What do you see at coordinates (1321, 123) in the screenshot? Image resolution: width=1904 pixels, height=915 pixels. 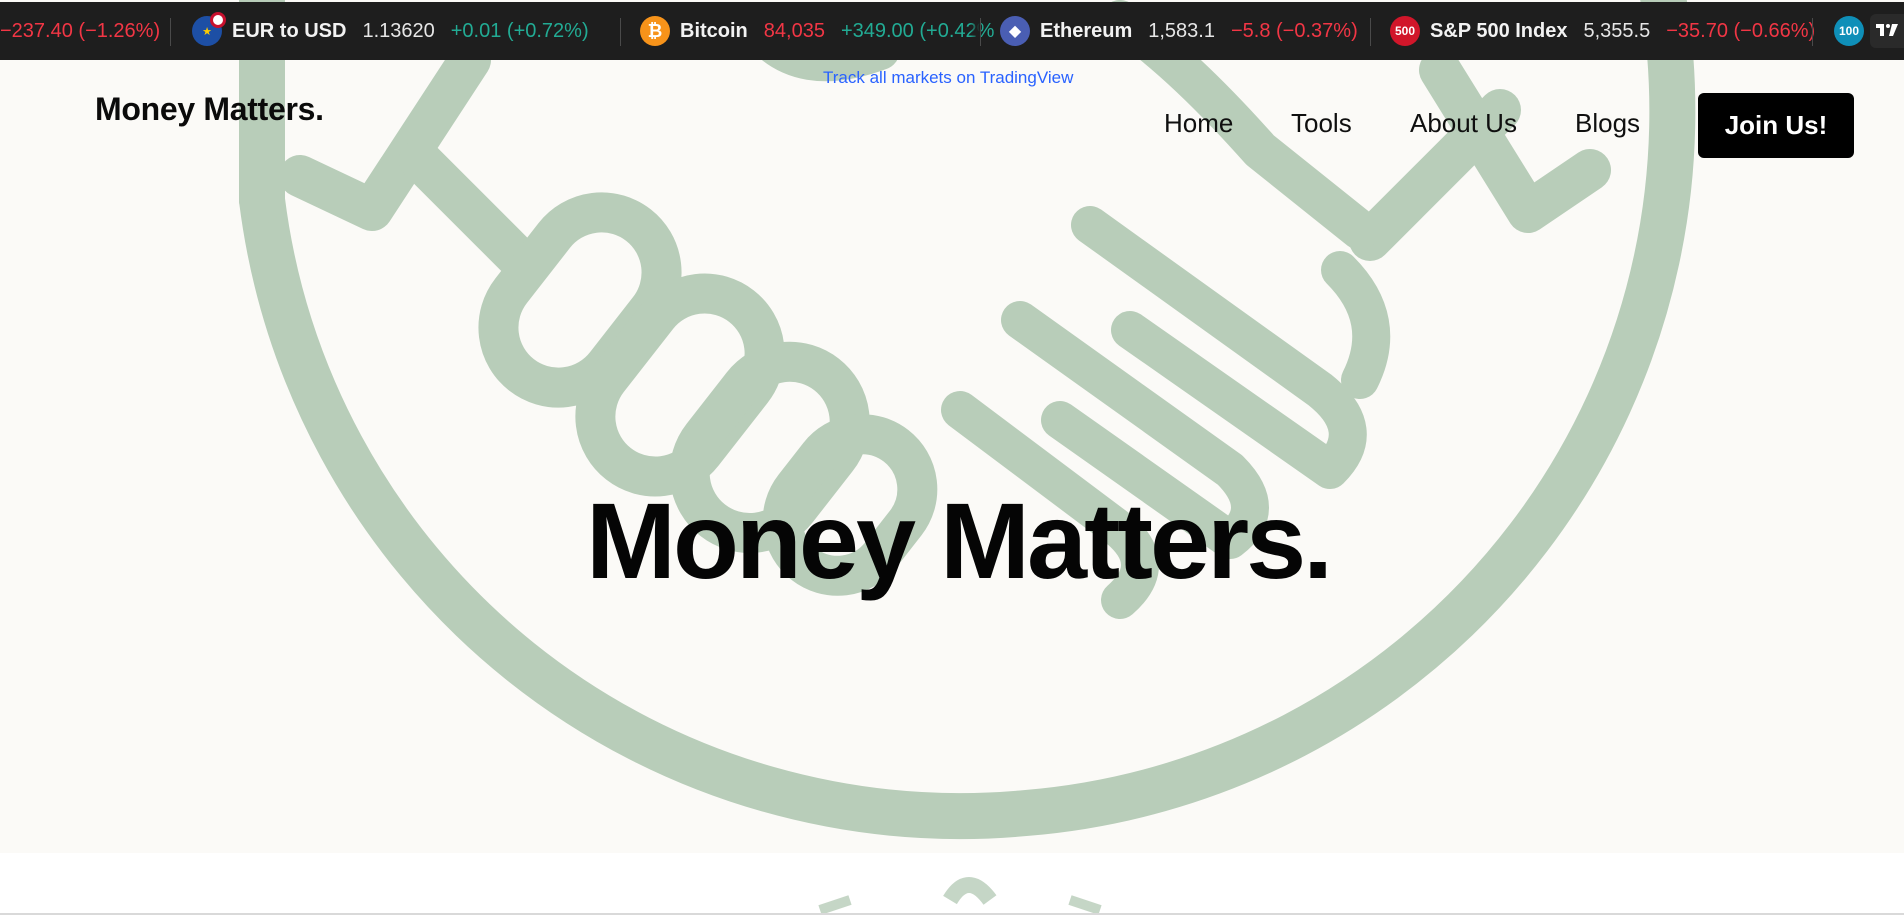 I see `nav-tools: Tools` at bounding box center [1321, 123].